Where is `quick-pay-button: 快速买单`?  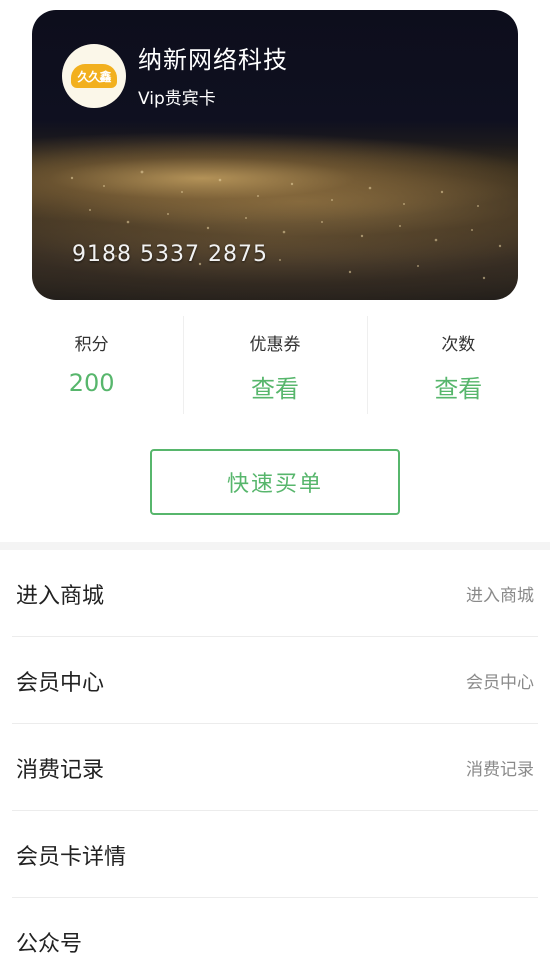
quick-pay-button: 快速买单 is located at coordinates (275, 482).